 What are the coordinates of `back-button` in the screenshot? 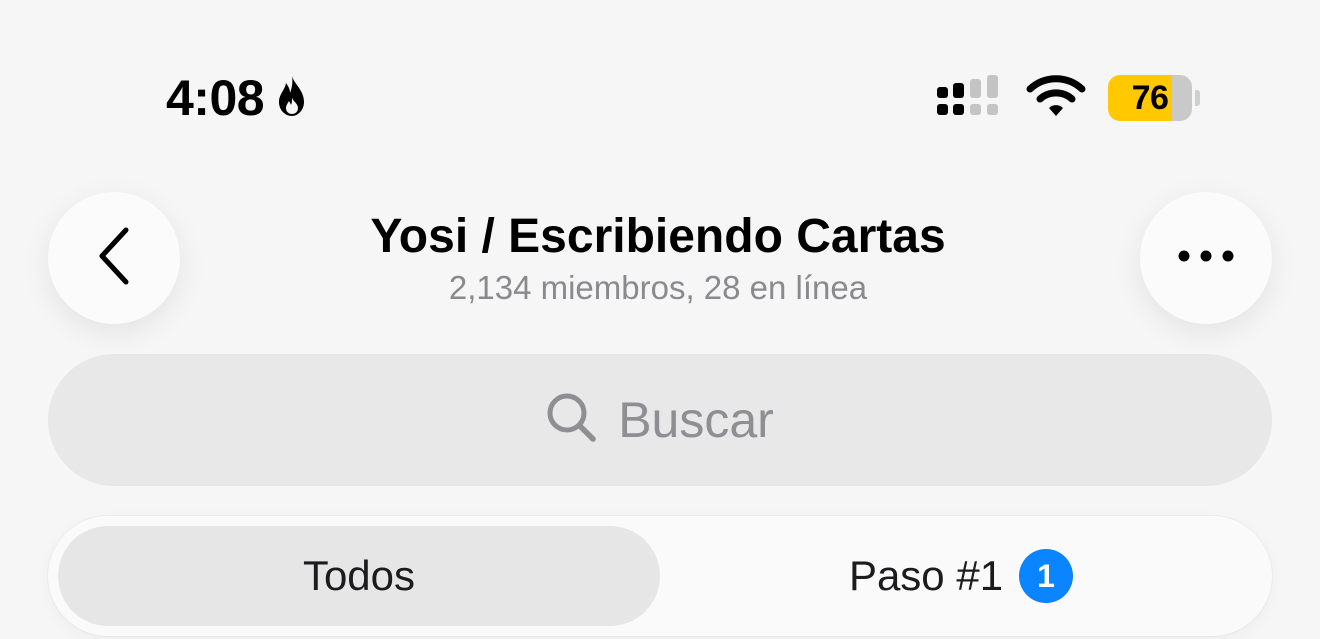 It's located at (114, 258).